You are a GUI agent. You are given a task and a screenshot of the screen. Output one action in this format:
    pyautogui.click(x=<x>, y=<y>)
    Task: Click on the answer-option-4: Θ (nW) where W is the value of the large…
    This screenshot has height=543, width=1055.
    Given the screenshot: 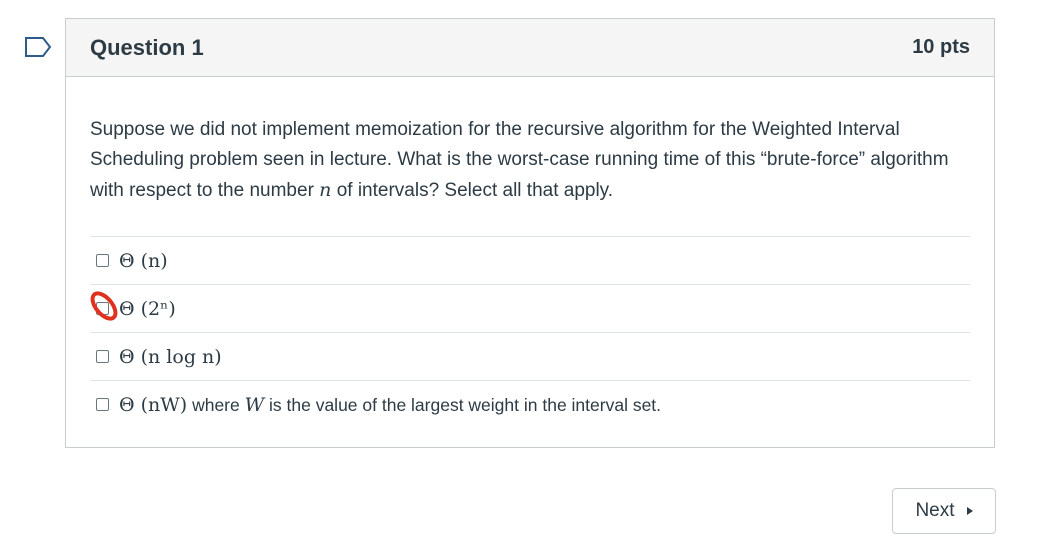 What is the action you would take?
    pyautogui.click(x=530, y=404)
    